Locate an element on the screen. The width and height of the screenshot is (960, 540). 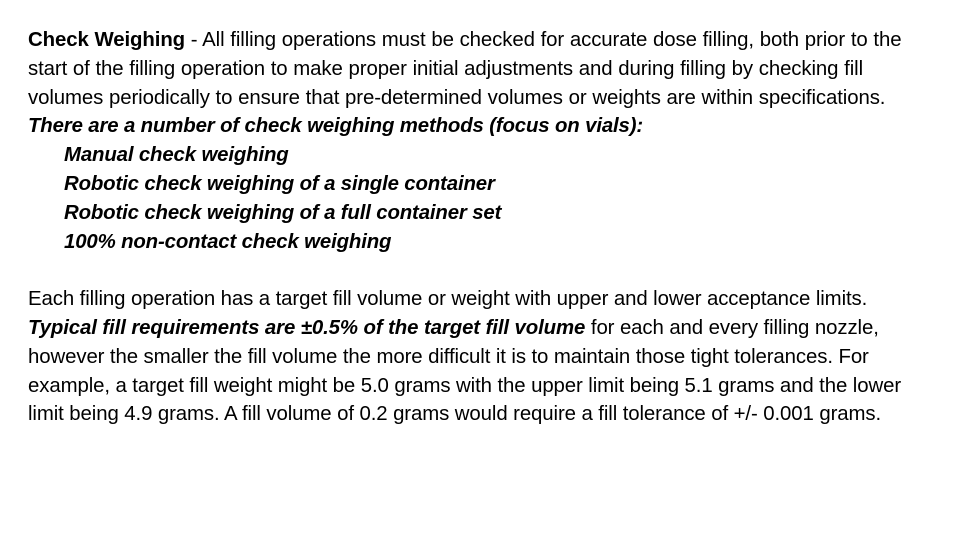
list-item: 100% non-contact check weighing is located at coordinates (228, 241).